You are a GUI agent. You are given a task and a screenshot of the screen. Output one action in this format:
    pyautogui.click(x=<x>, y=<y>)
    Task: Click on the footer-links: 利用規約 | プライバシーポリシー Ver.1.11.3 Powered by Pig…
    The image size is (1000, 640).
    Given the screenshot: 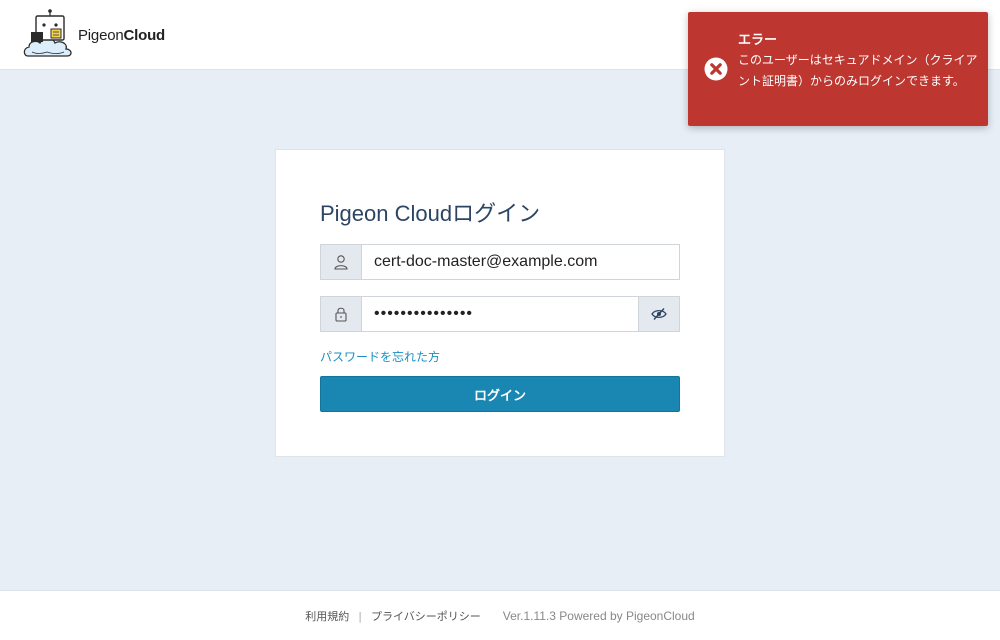 What is the action you would take?
    pyautogui.click(x=500, y=616)
    